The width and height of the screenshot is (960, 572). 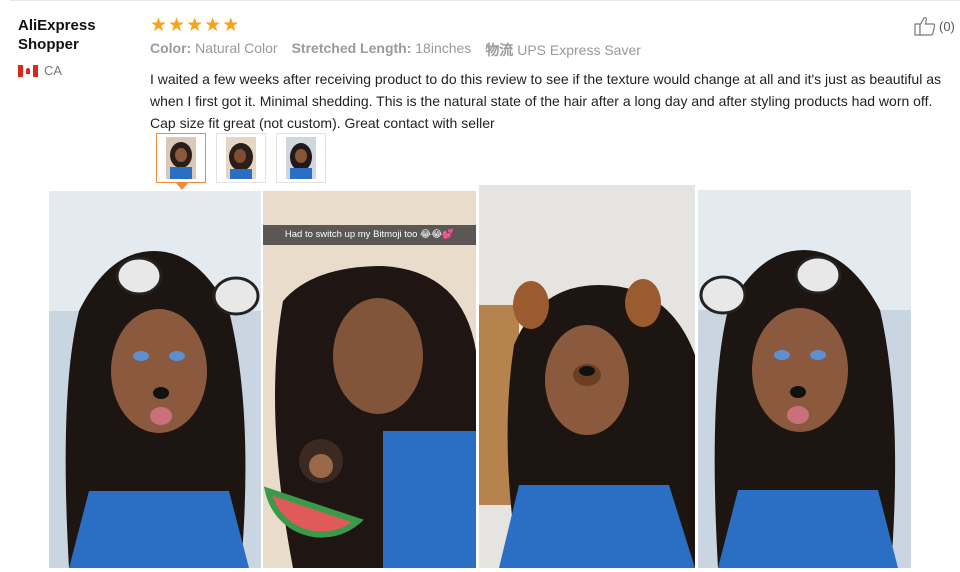 What do you see at coordinates (214, 48) in the screenshot?
I see `attribute-color: Color: Natural Color` at bounding box center [214, 48].